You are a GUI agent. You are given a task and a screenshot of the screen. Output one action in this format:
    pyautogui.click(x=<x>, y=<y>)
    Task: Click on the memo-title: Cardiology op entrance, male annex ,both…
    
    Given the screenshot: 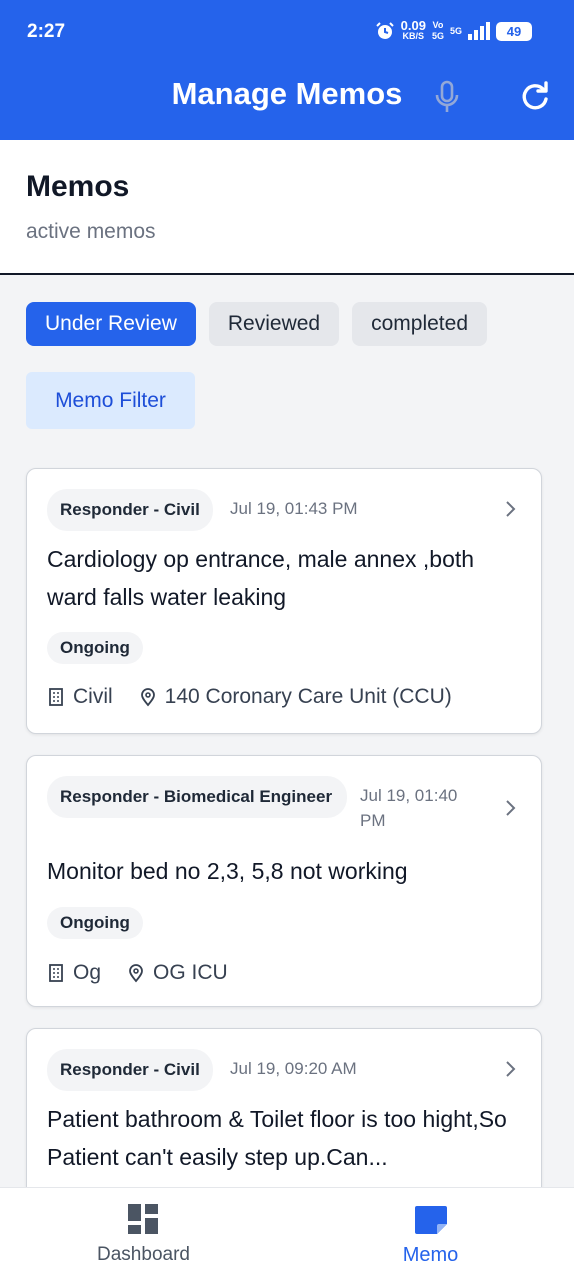 What is the action you would take?
    pyautogui.click(x=261, y=578)
    